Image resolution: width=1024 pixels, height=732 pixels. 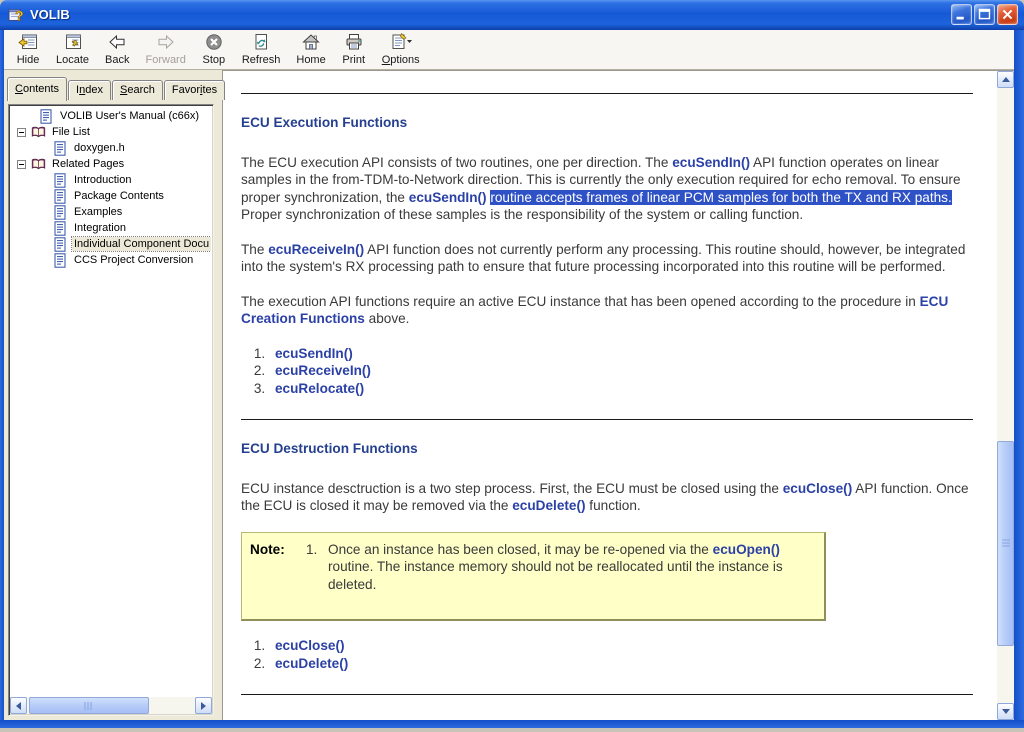 I want to click on tree-item-related-pages: Related Pages, so click(x=111, y=164).